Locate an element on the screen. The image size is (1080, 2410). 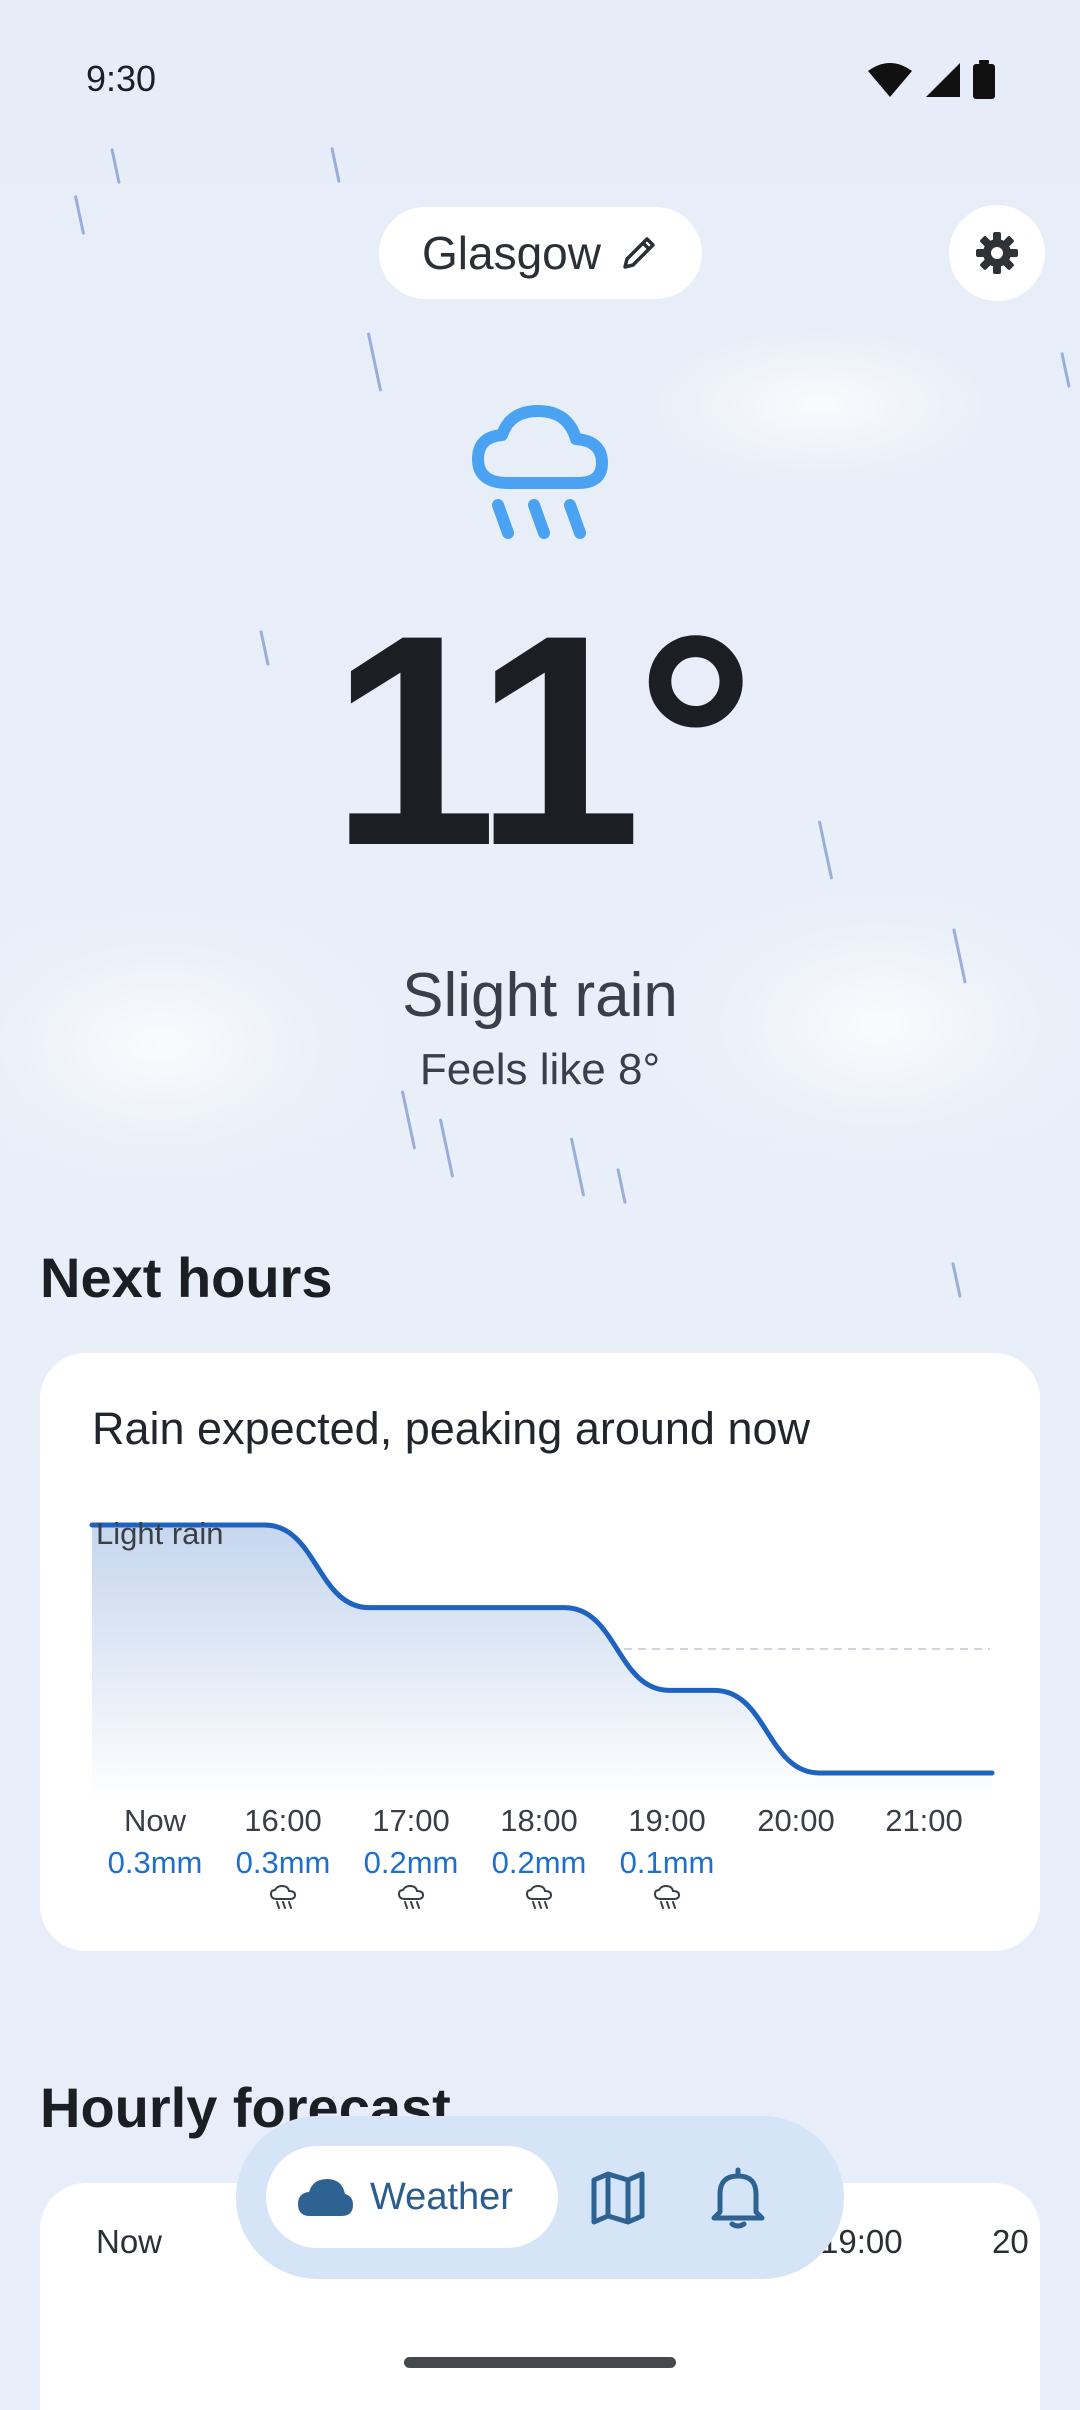
time-tick: 18:00 0.2mm is located at coordinates (539, 1857).